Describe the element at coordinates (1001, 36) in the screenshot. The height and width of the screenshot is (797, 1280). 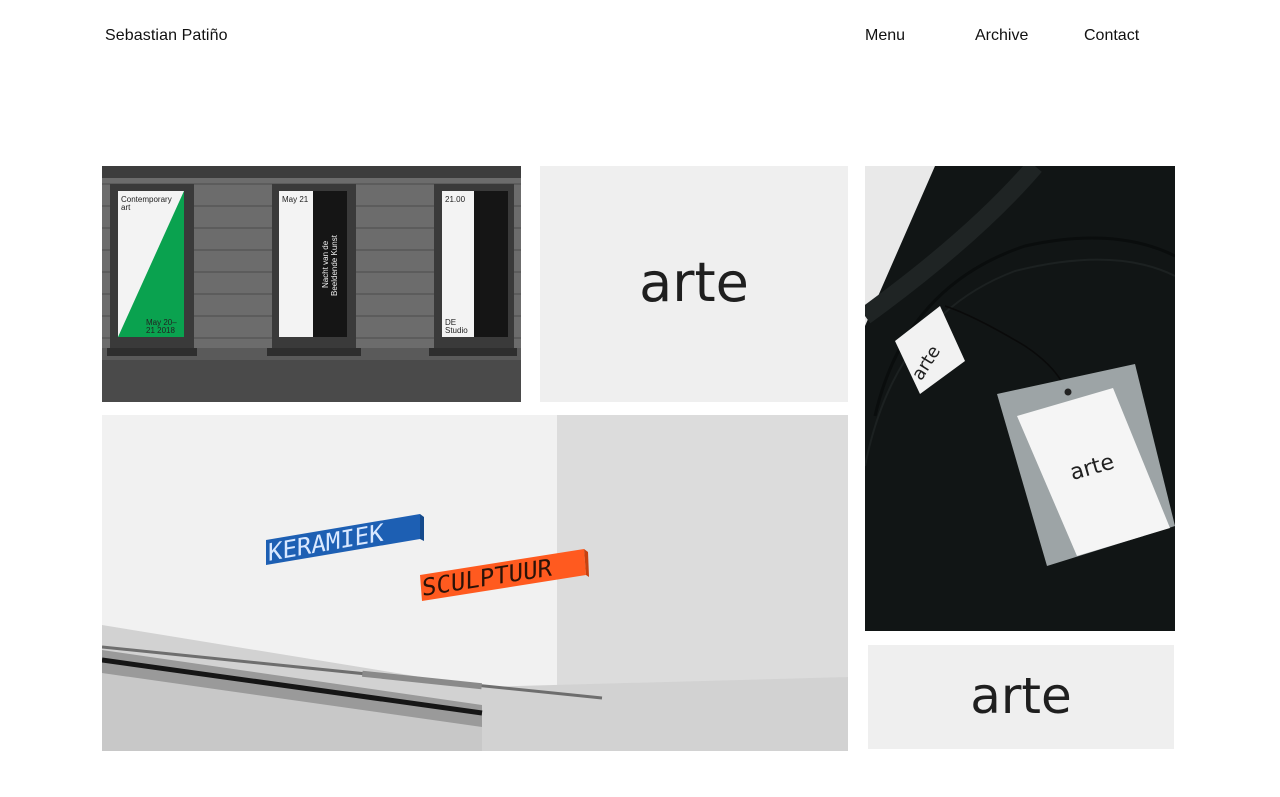
I see `nav-archive: Archive` at that location.